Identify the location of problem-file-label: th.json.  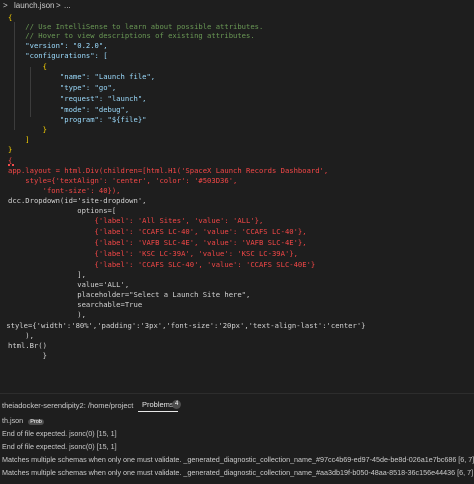
(13, 420).